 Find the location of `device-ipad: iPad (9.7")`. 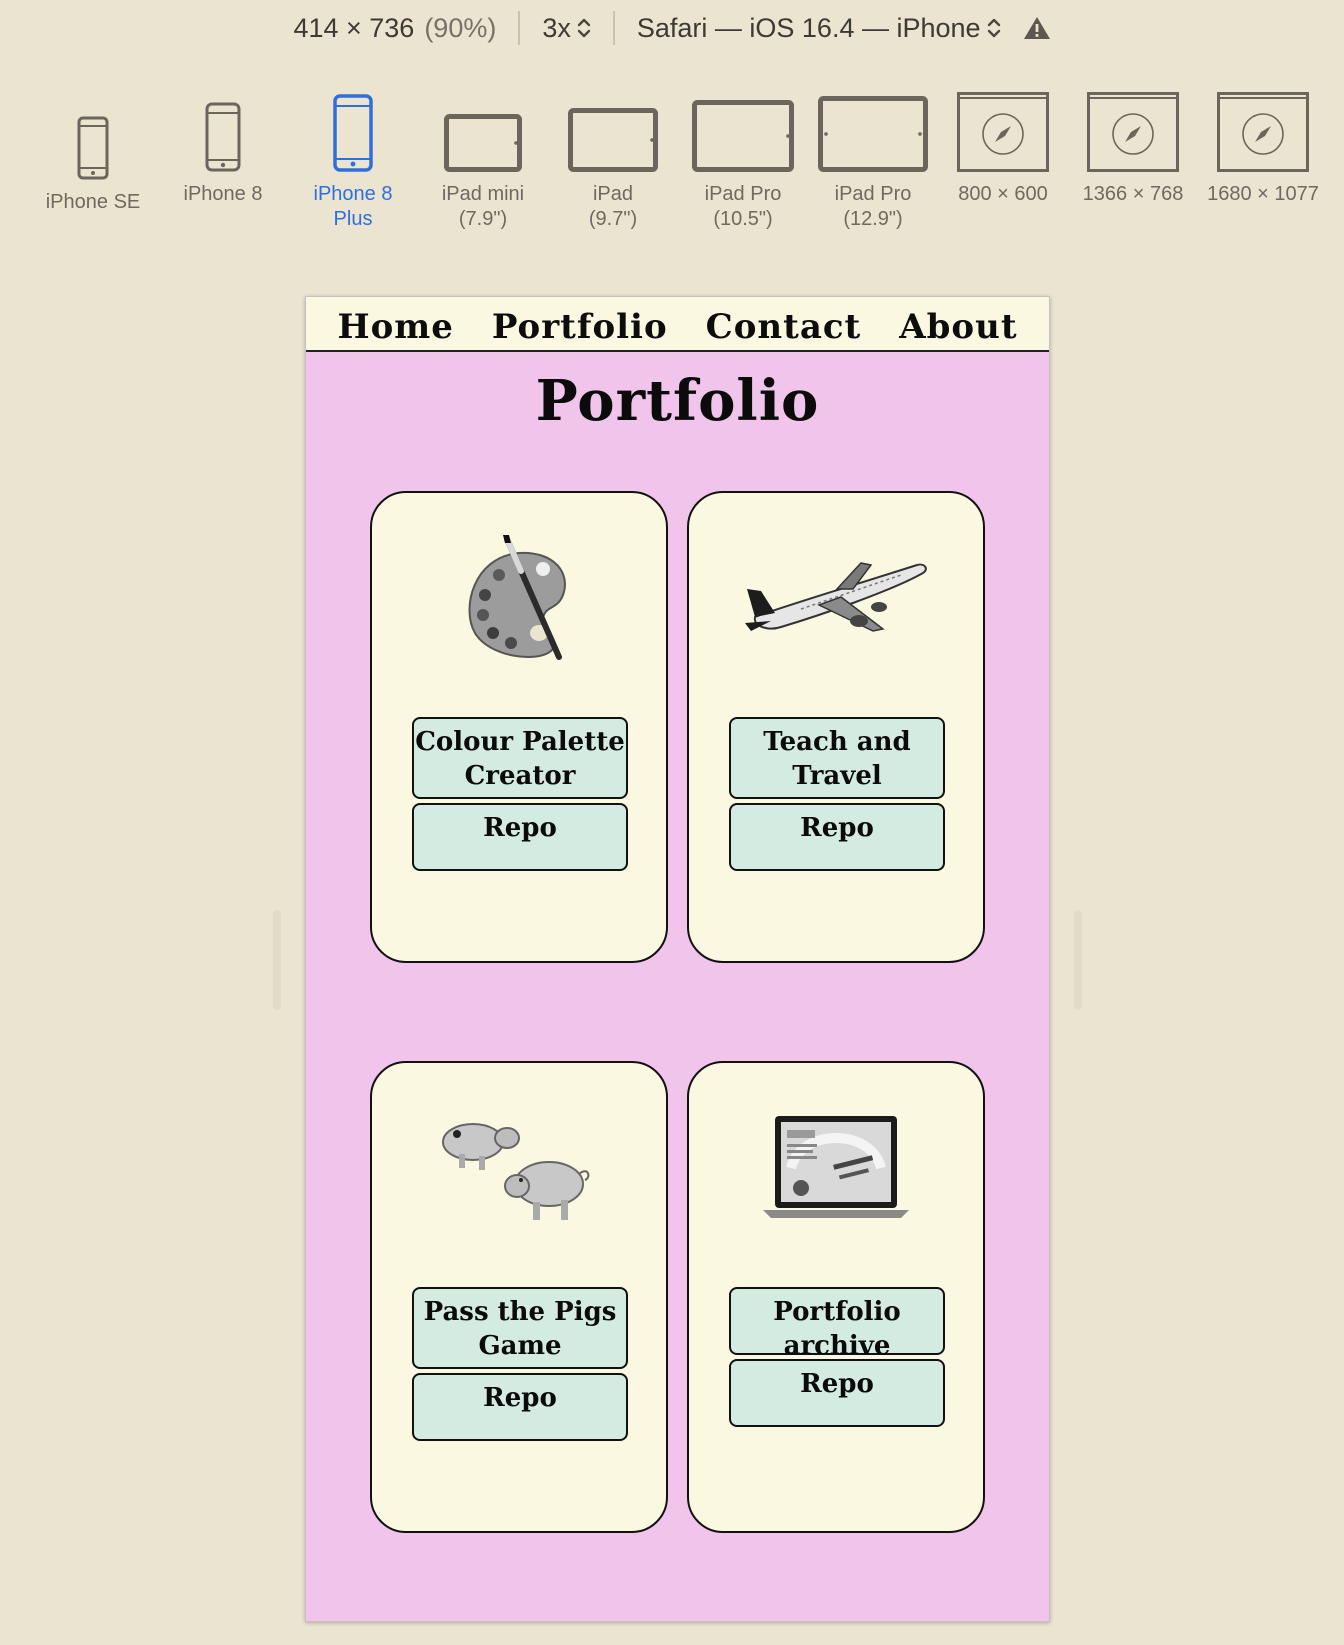

device-ipad: iPad (9.7") is located at coordinates (613, 160).